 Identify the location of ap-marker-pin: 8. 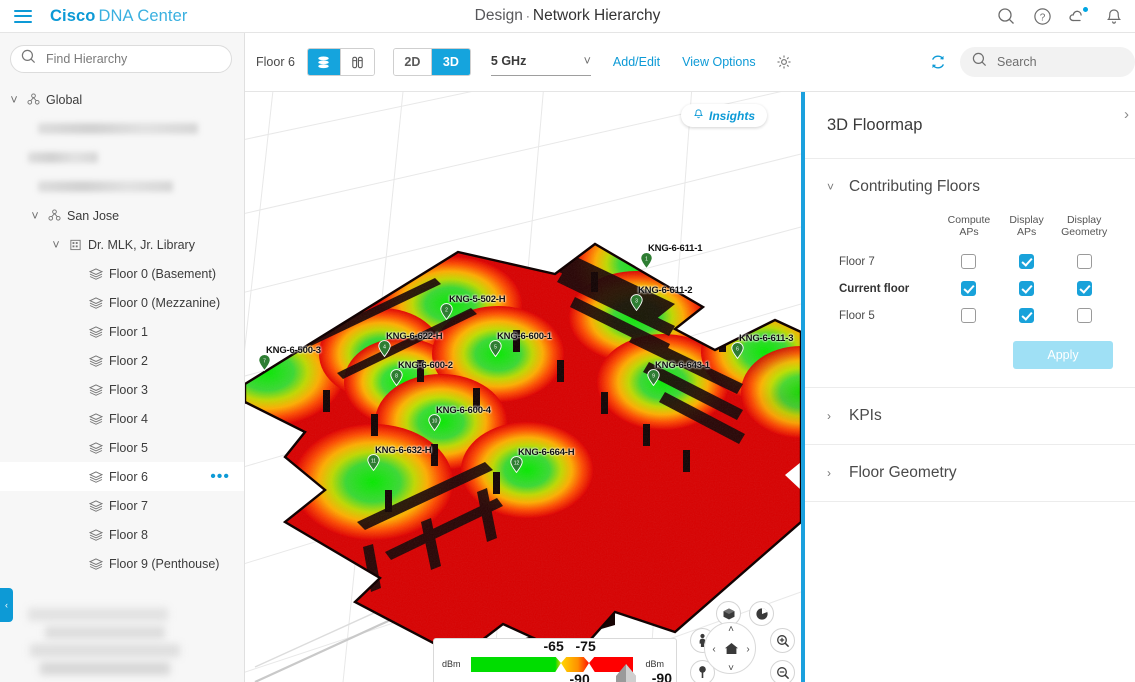
(396, 378).